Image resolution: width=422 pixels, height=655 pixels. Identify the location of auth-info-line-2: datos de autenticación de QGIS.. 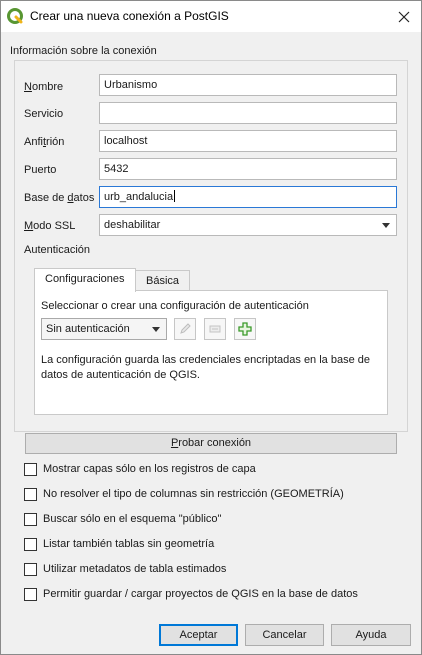
(120, 375).